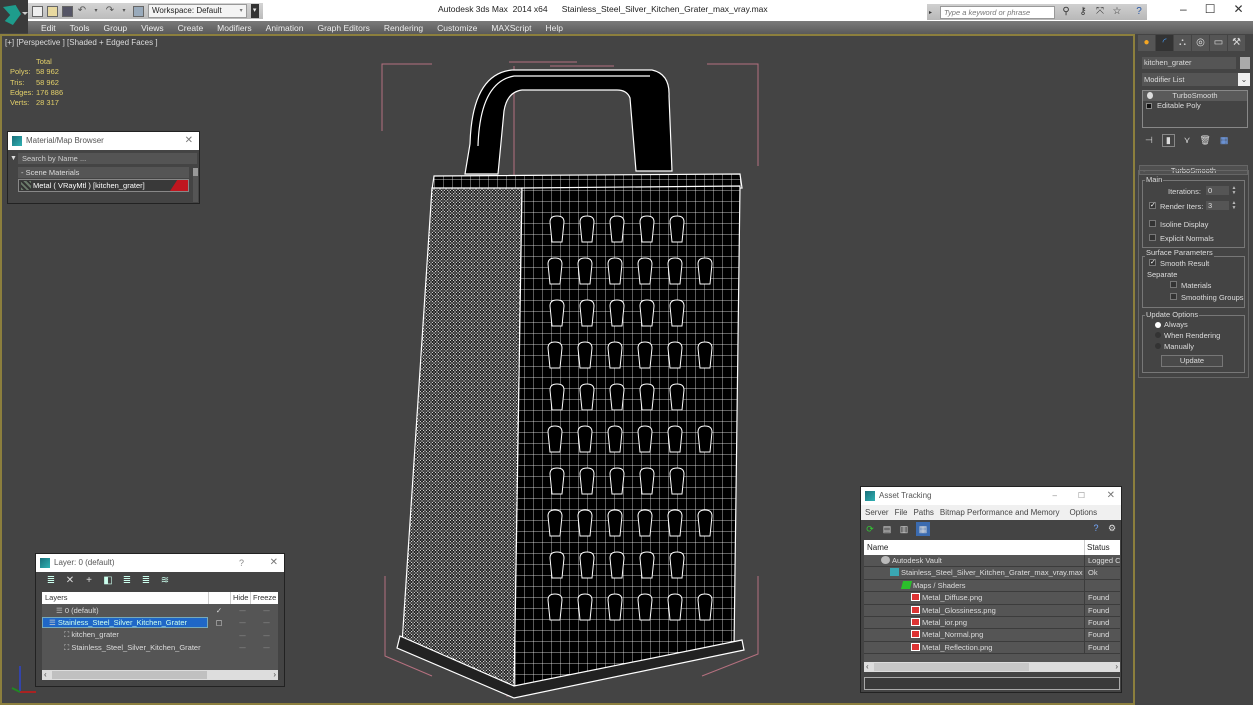 This screenshot has height=705, width=1253. I want to click on menu-options: Options, so click(1084, 512).